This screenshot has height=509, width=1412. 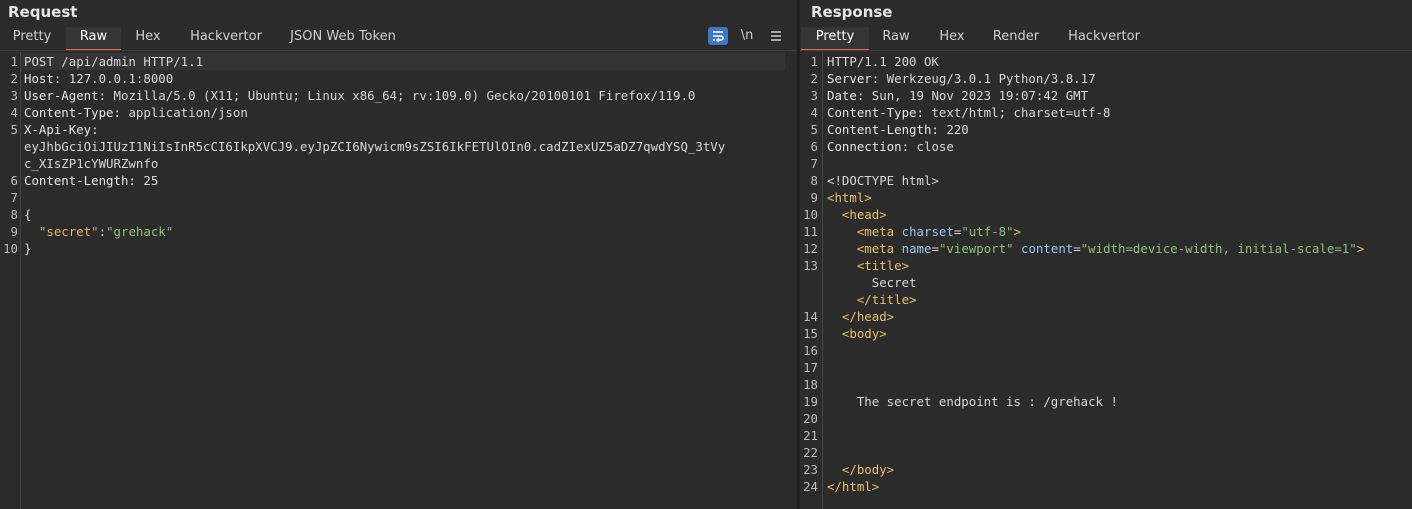 What do you see at coordinates (776, 36) in the screenshot?
I see `hamburger-menu-icon` at bounding box center [776, 36].